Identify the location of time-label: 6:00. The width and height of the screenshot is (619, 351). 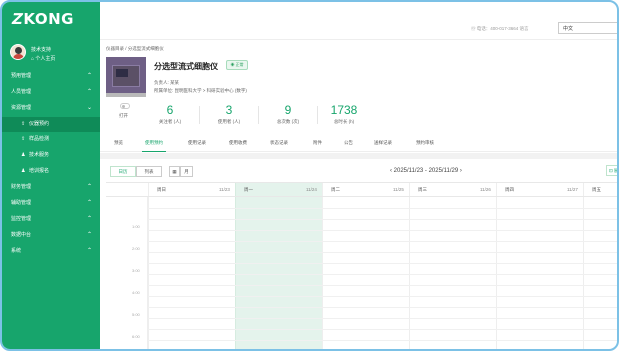
(136, 336).